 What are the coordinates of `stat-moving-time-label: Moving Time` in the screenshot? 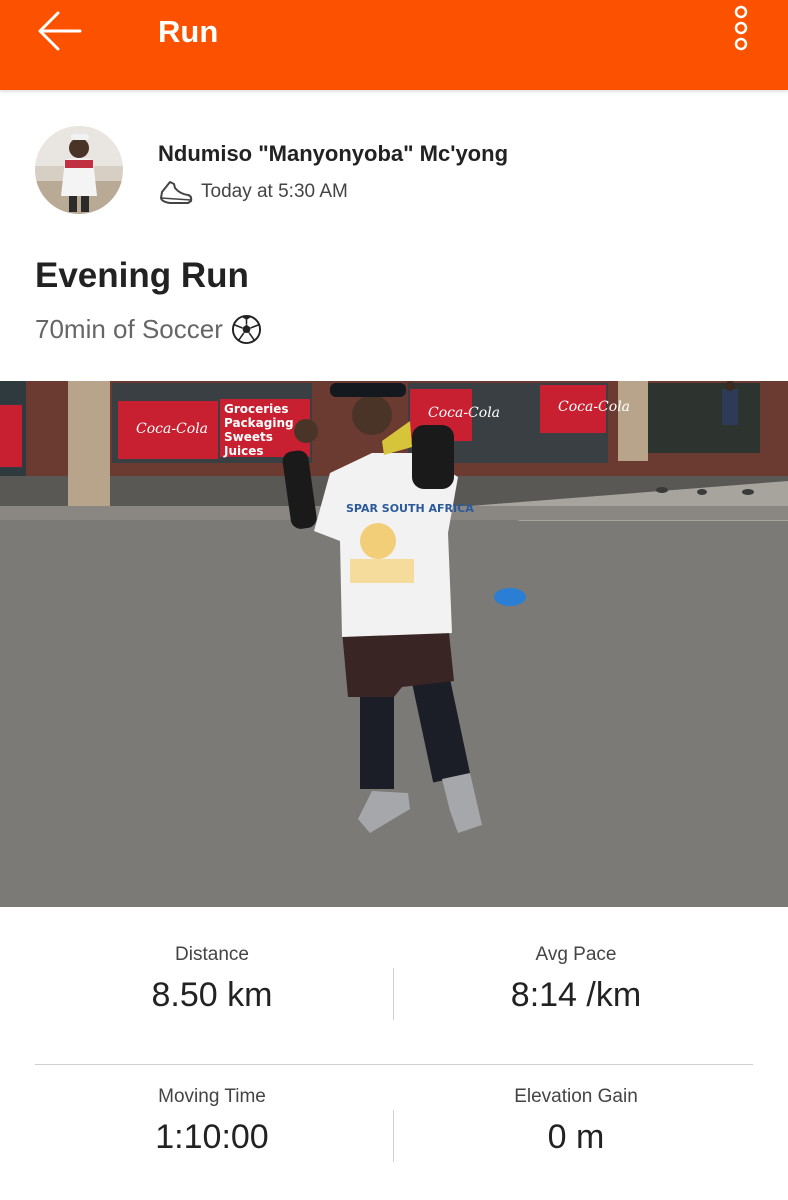 It's located at (212, 1096).